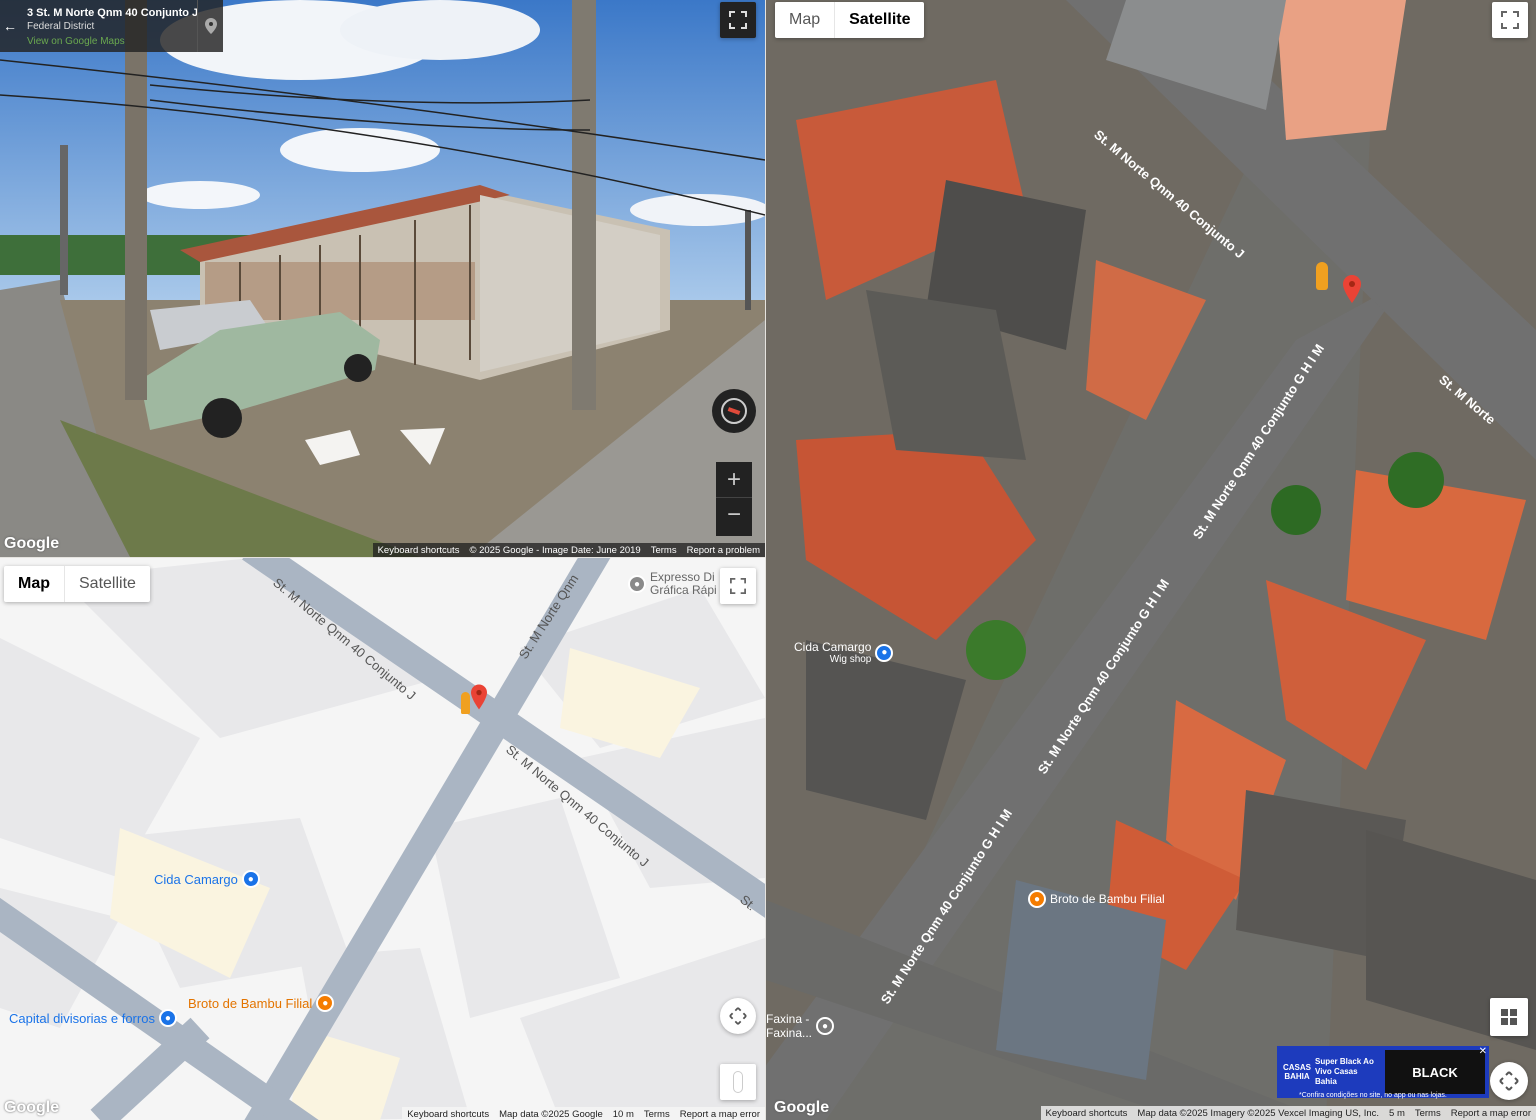 The width and height of the screenshot is (1536, 1120). I want to click on poi-expresso: ● Expresso Di Gráfica Rápi, so click(672, 584).